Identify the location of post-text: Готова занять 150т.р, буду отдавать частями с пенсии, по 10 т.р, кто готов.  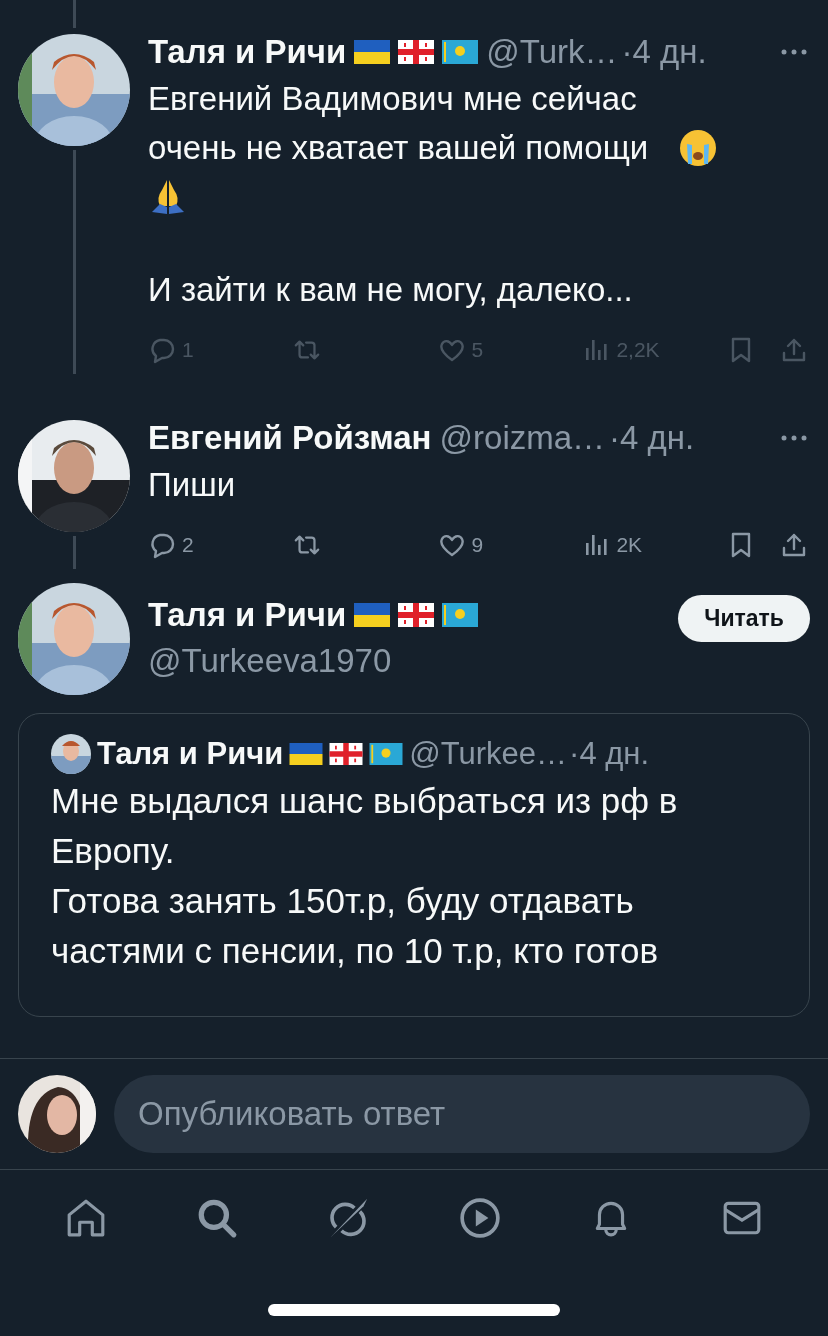
(355, 926).